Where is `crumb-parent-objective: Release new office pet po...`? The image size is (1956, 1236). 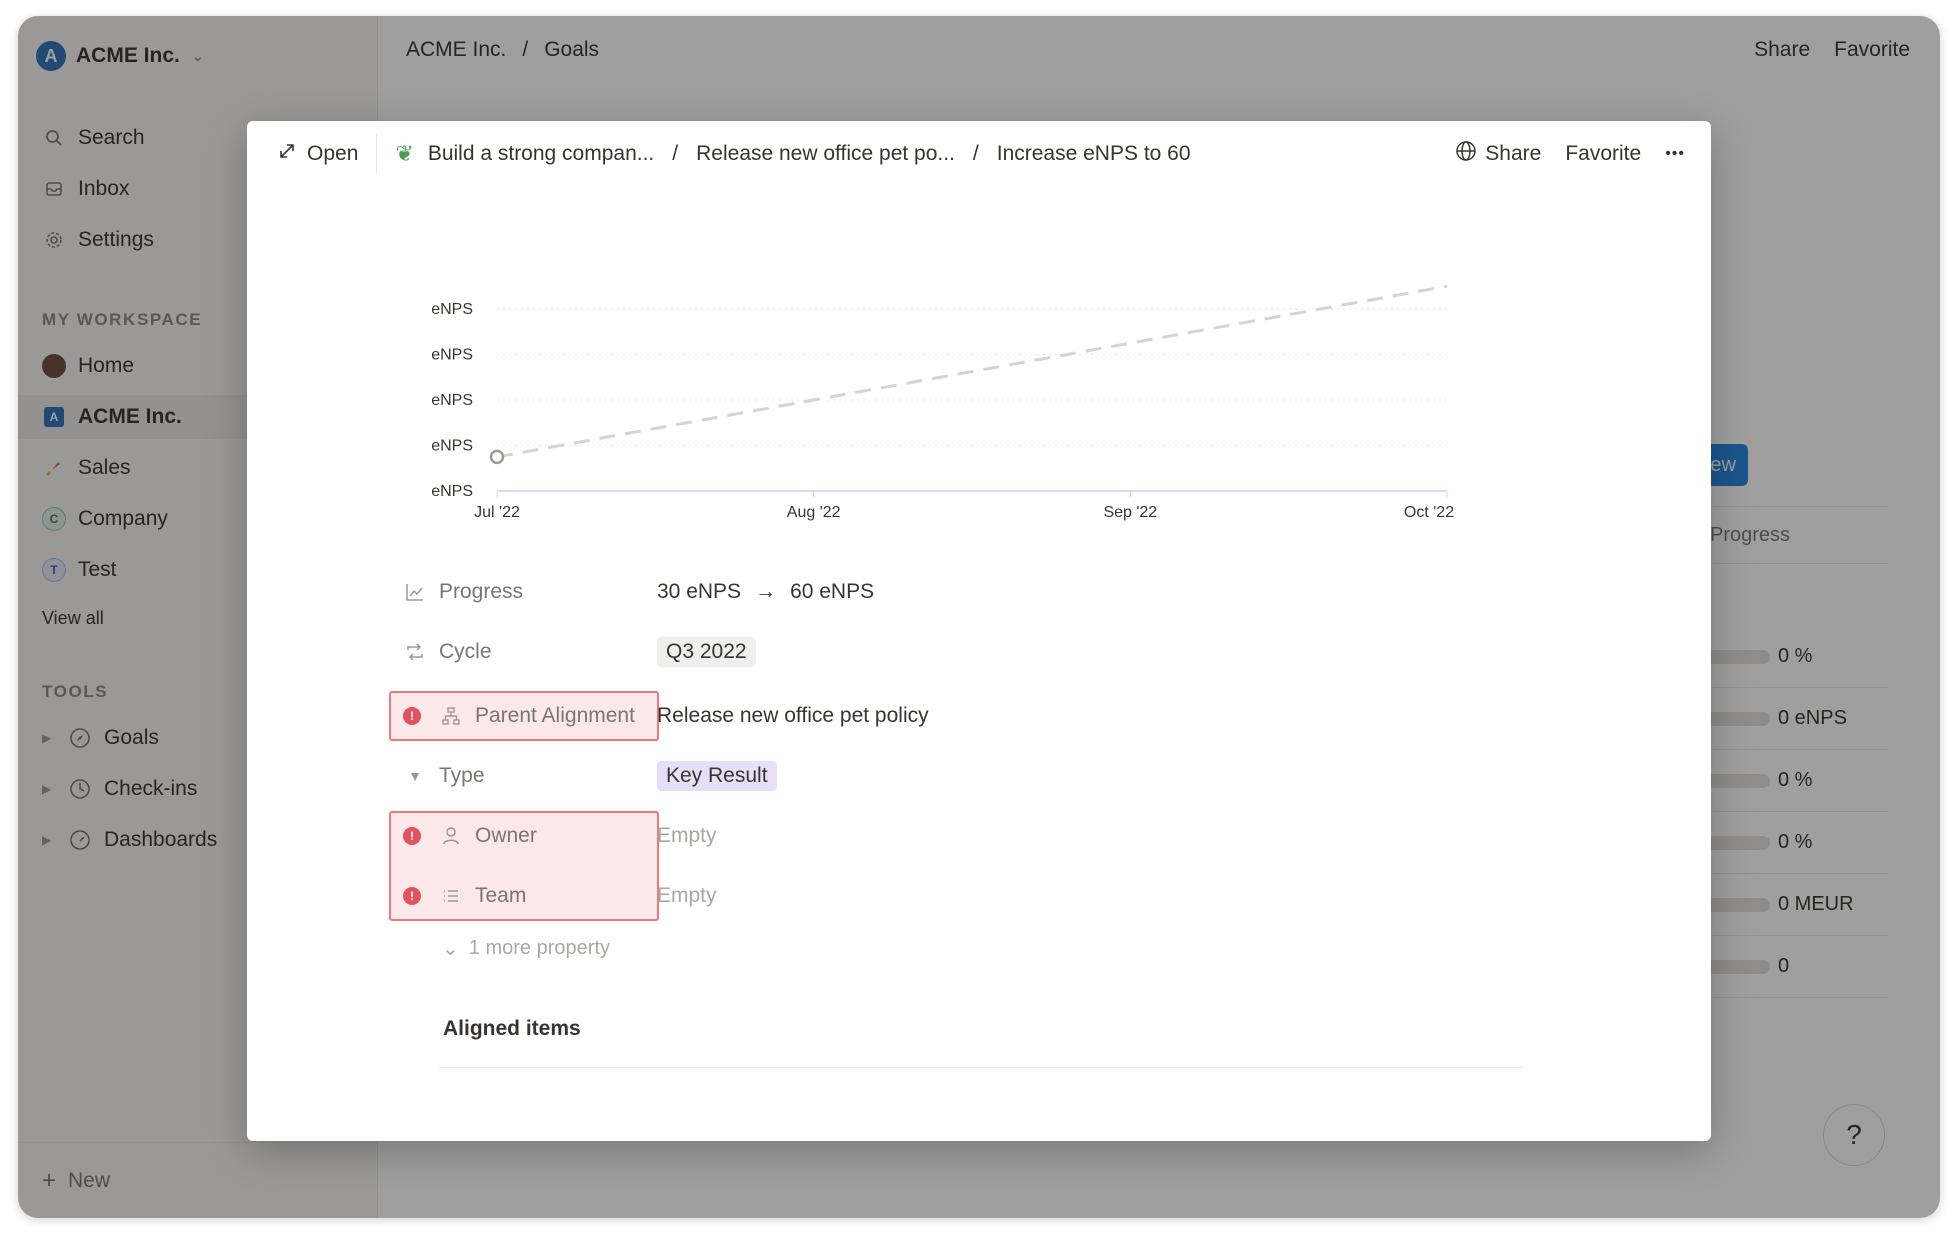
crumb-parent-objective: Release new office pet po... is located at coordinates (825, 154).